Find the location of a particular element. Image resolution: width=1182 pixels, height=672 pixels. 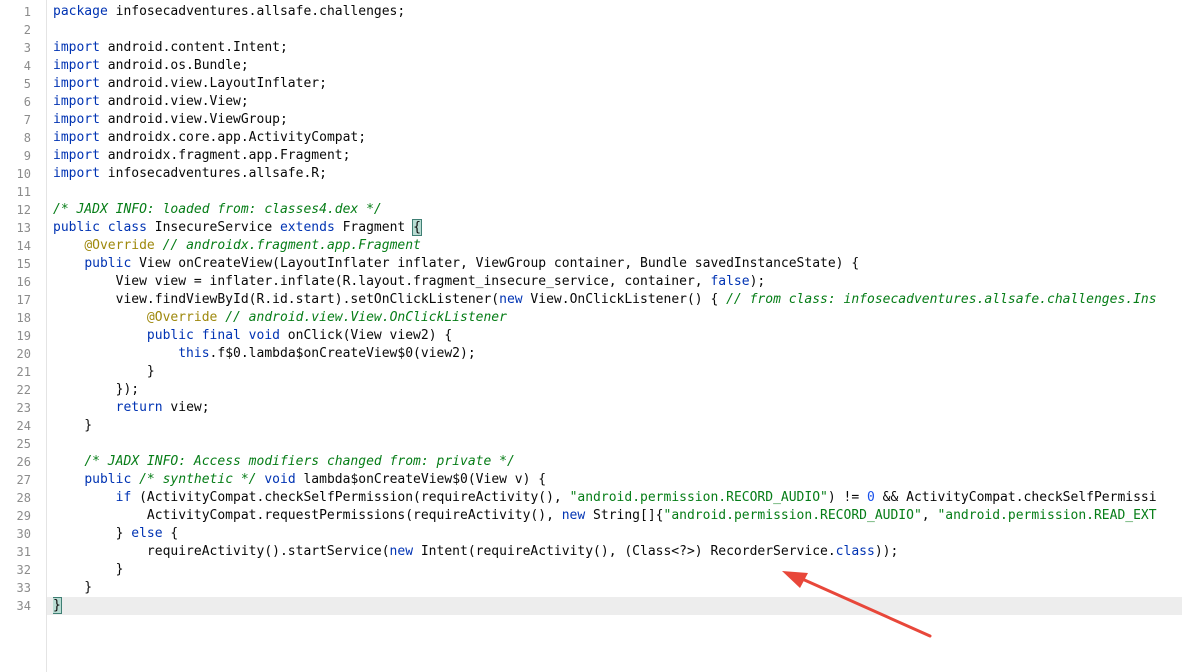

code-token: onClick(View view2) { is located at coordinates (366, 335).